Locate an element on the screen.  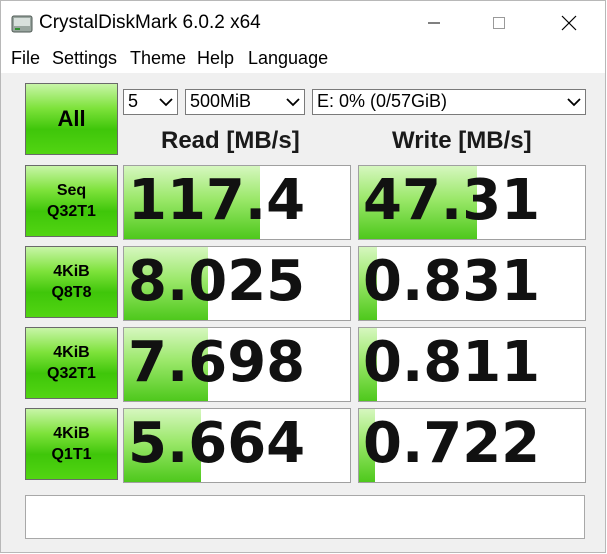
read-result-cell: 8.025 is located at coordinates (237, 283).